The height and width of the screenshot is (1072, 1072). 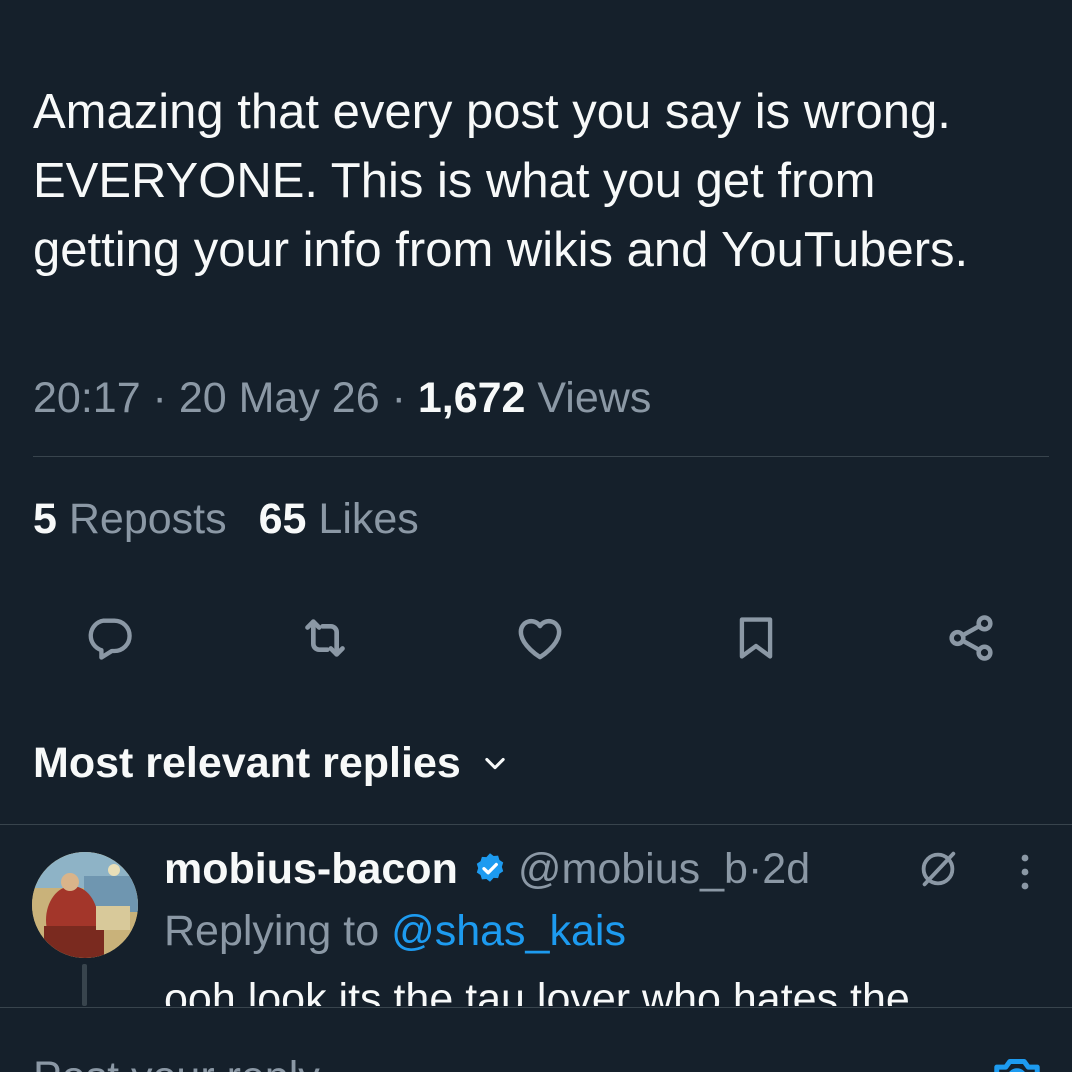 I want to click on repost-icon, so click(x=325, y=638).